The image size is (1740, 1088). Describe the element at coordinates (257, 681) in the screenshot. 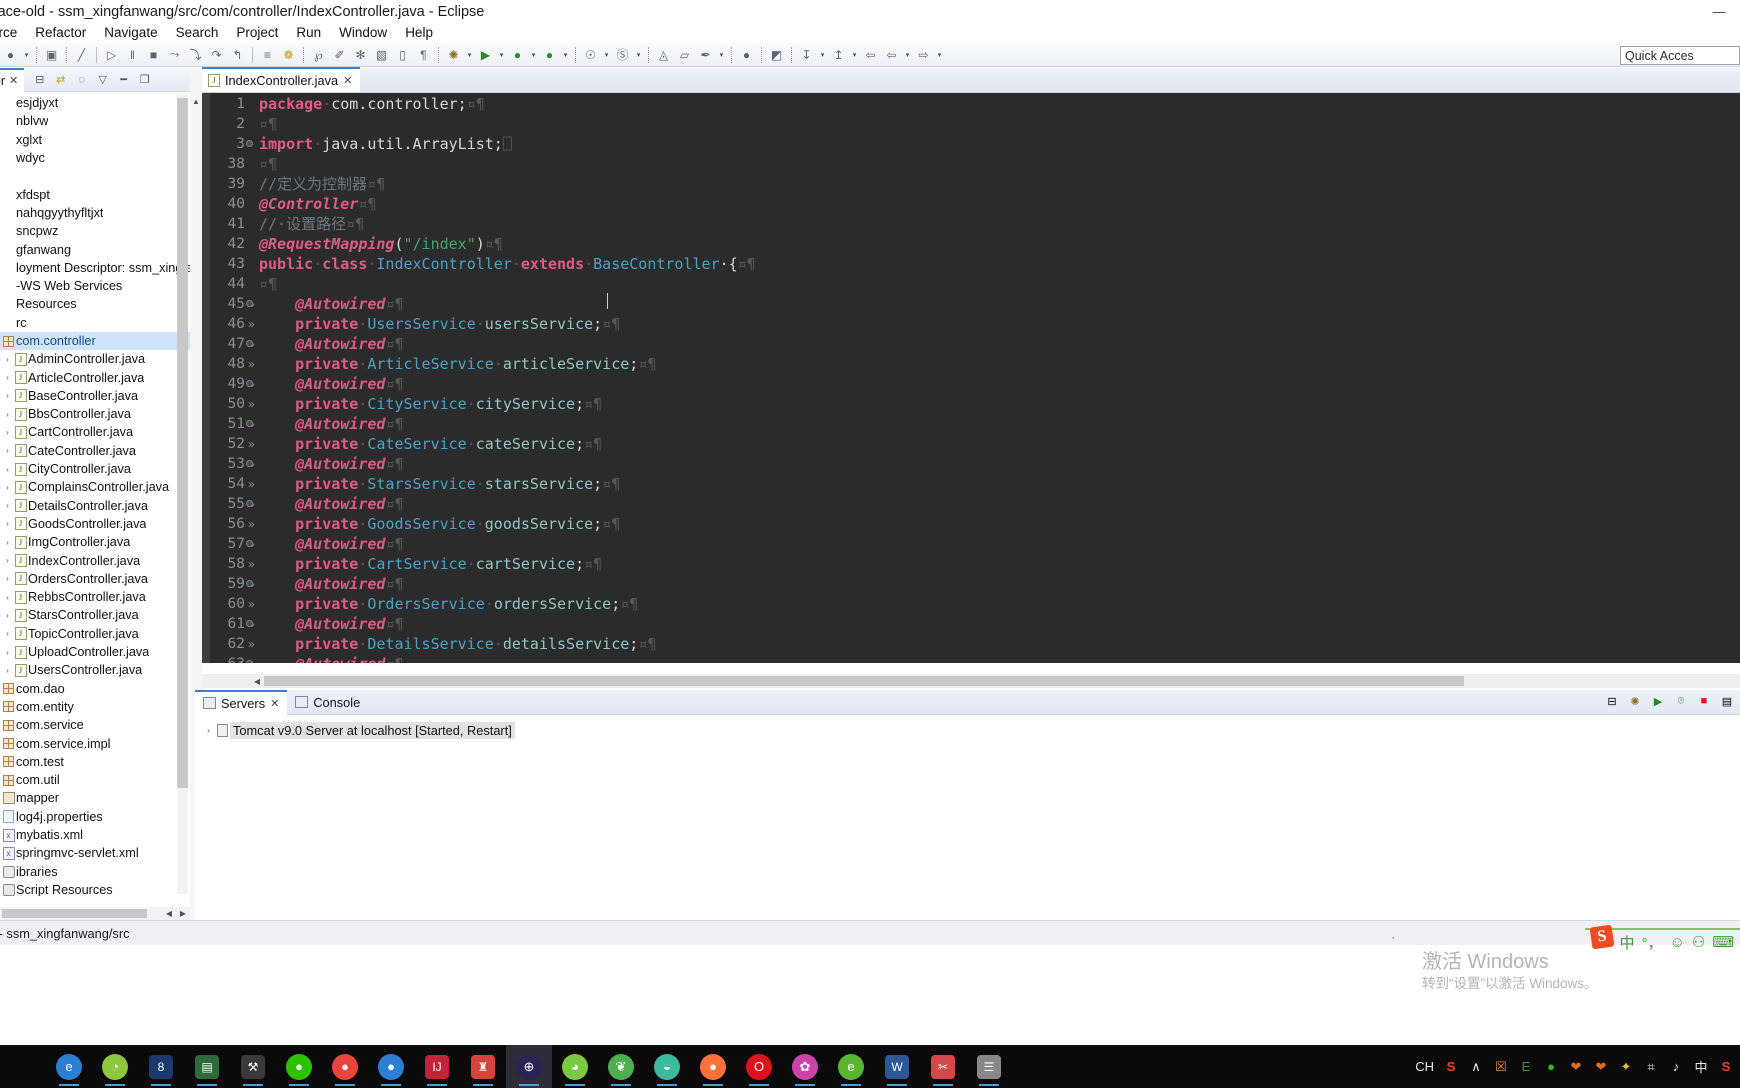

I see `chevron-left-icon: ◀` at that location.